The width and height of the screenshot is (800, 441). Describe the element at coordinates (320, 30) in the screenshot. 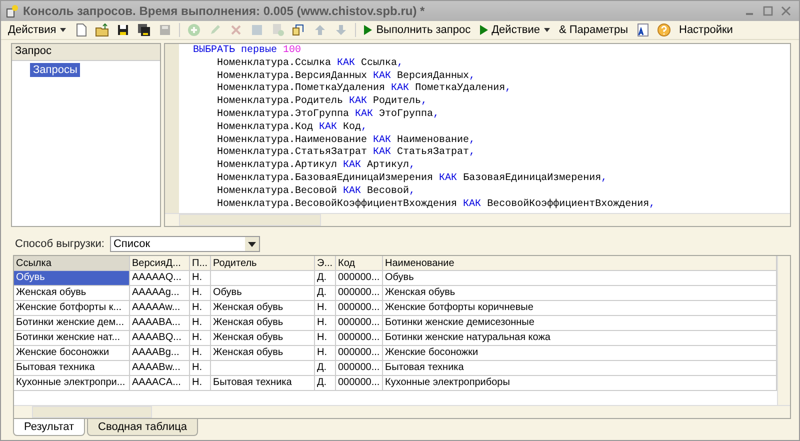

I see `arrow-up-icon` at that location.